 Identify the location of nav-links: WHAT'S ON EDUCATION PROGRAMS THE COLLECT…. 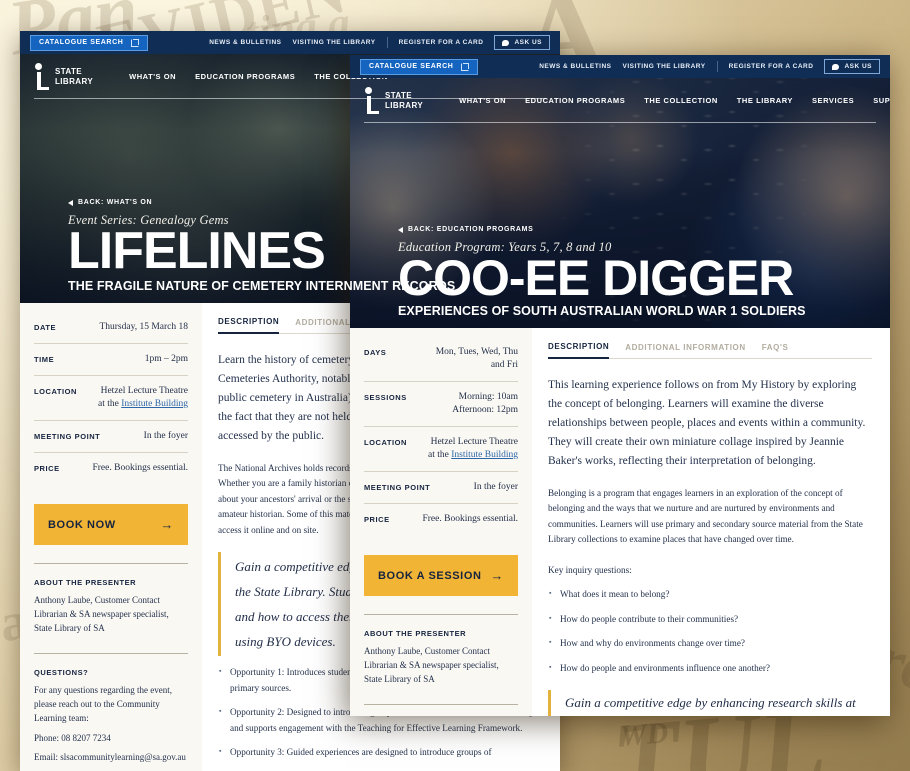
(258, 76).